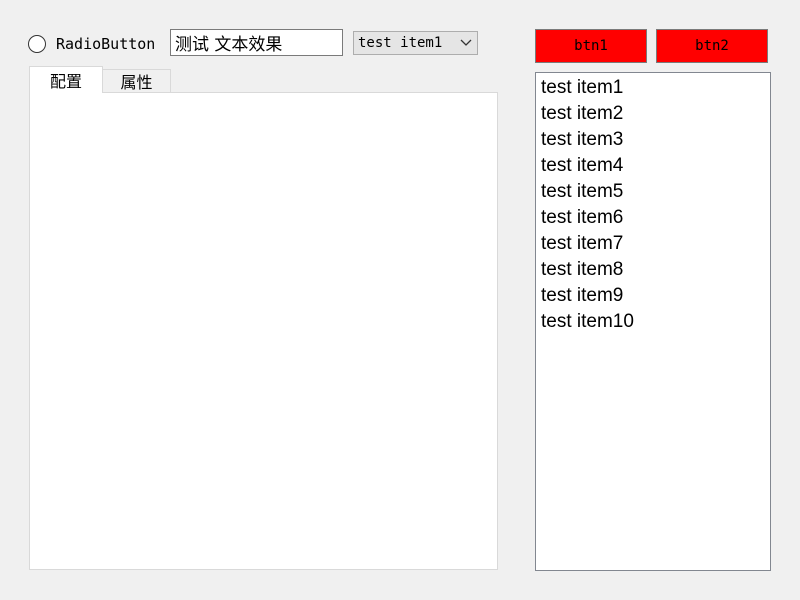 This screenshot has height=600, width=800. I want to click on list-item: test item7, so click(653, 244).